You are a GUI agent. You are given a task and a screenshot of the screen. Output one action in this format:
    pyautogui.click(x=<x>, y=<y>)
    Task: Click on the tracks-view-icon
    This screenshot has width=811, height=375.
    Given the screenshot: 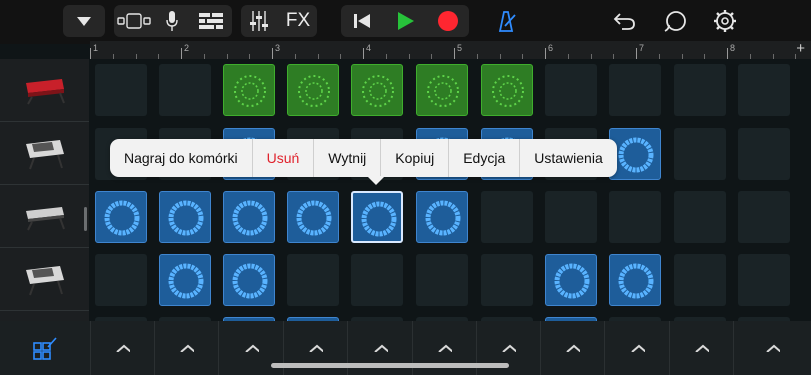 What is the action you would take?
    pyautogui.click(x=211, y=21)
    